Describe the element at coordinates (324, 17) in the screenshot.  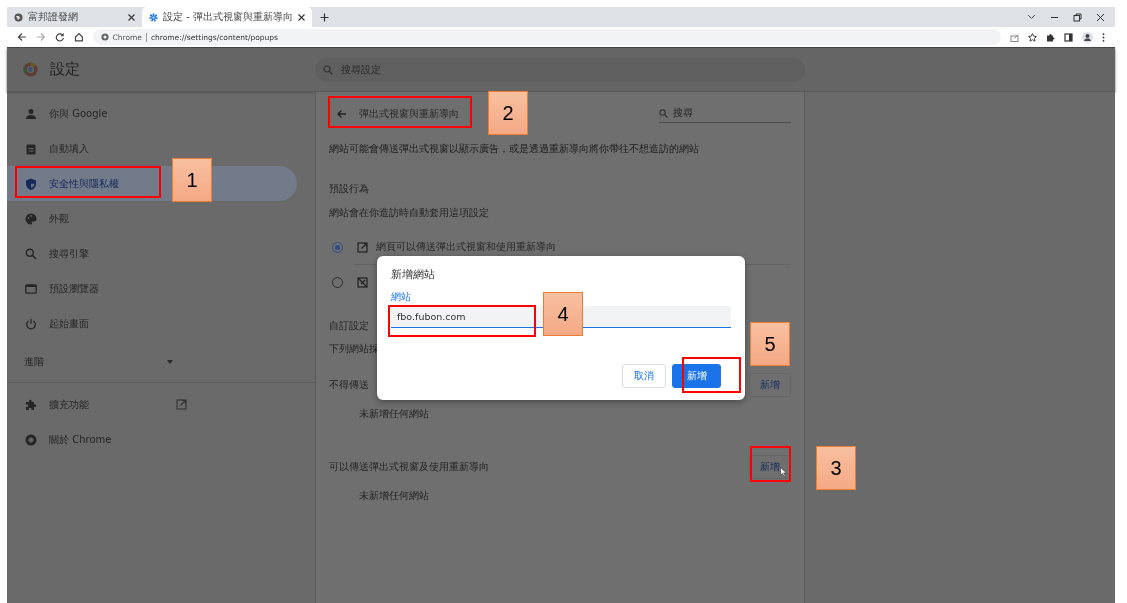
I see `new-tab-icon` at that location.